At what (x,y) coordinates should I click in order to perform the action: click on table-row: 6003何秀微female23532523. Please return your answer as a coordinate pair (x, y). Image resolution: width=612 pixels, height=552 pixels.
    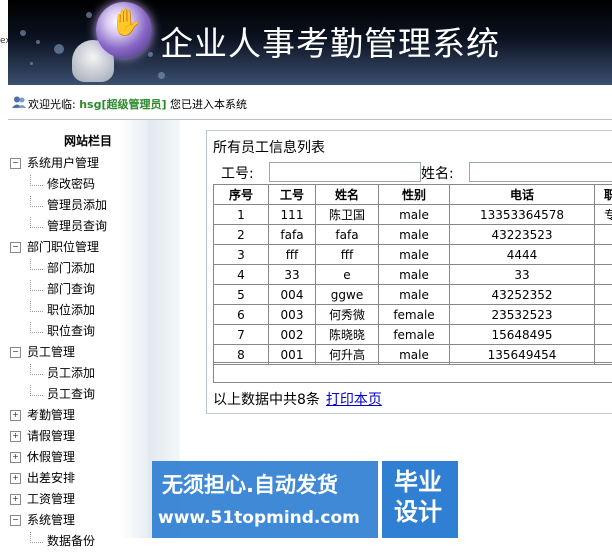
    Looking at the image, I should click on (413, 315).